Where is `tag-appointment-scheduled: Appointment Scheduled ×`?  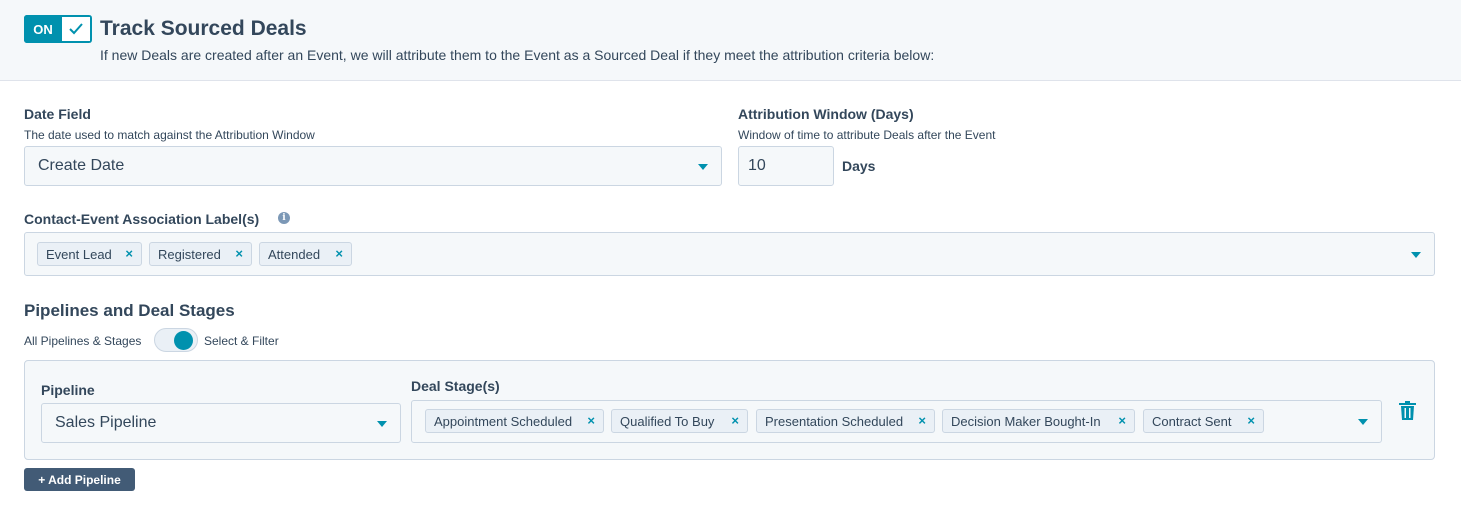 tag-appointment-scheduled: Appointment Scheduled × is located at coordinates (514, 421).